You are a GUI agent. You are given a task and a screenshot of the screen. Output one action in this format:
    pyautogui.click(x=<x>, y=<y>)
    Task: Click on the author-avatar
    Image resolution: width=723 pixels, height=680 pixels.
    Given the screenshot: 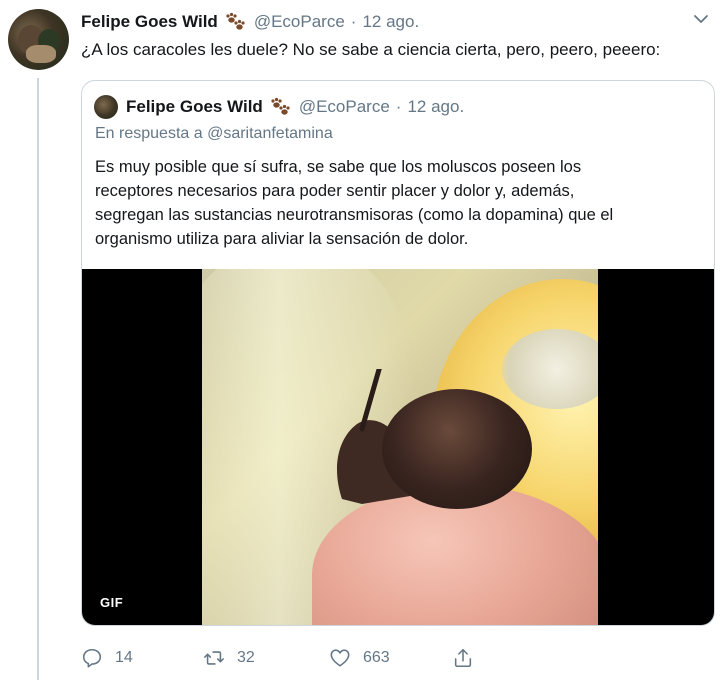 What is the action you would take?
    pyautogui.click(x=38, y=39)
    